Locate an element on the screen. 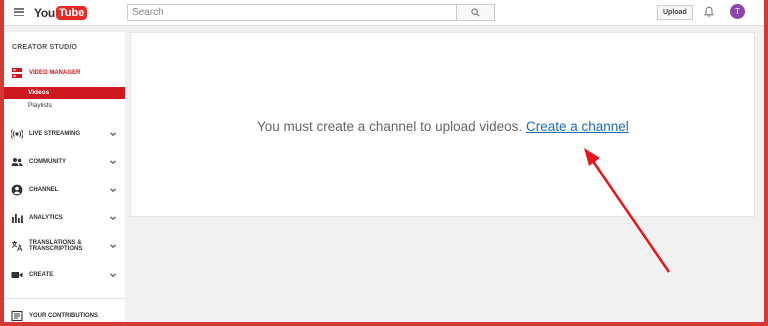  upload-button: Upload is located at coordinates (675, 12).